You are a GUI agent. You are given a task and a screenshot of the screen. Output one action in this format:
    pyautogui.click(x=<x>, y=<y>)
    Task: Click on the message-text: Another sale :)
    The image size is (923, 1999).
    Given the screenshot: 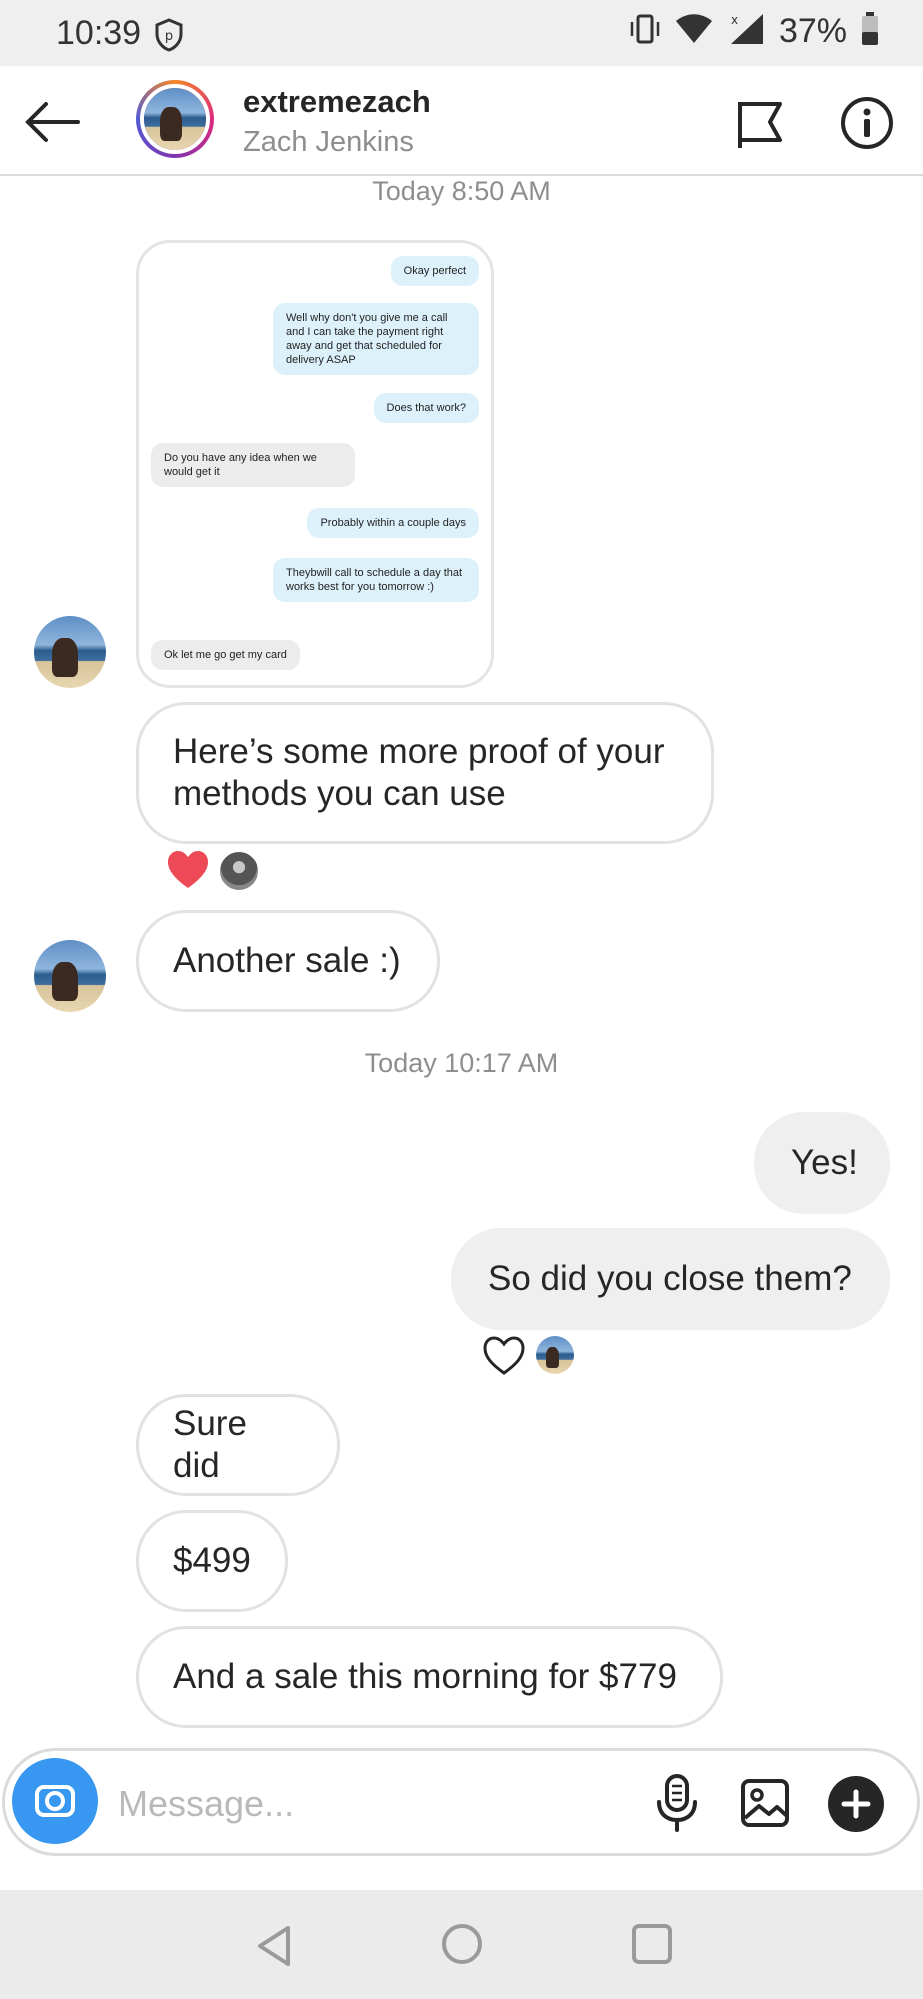 What is the action you would take?
    pyautogui.click(x=287, y=960)
    